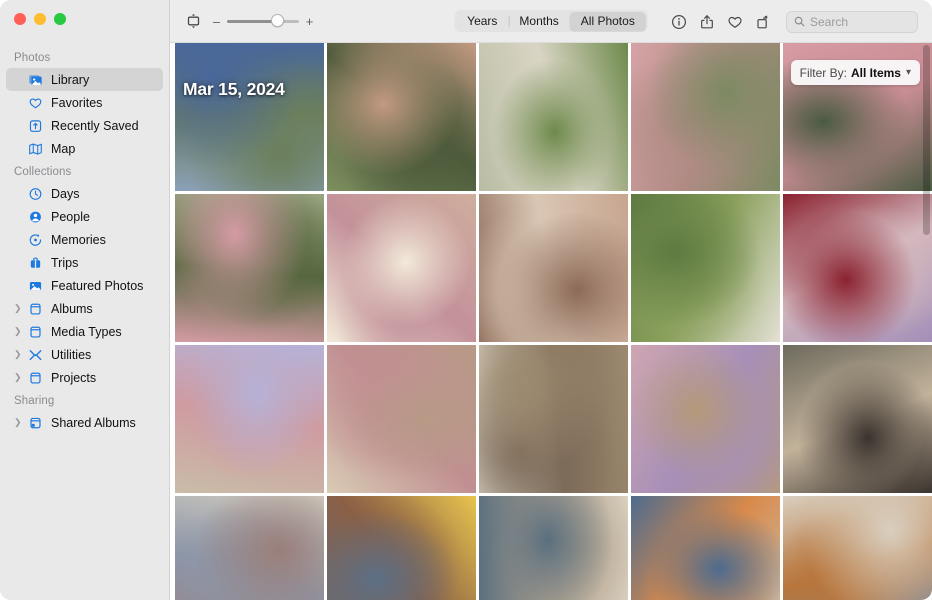 This screenshot has height=600, width=932. Describe the element at coordinates (309, 21) in the screenshot. I see `zoom-in-button: +` at that location.